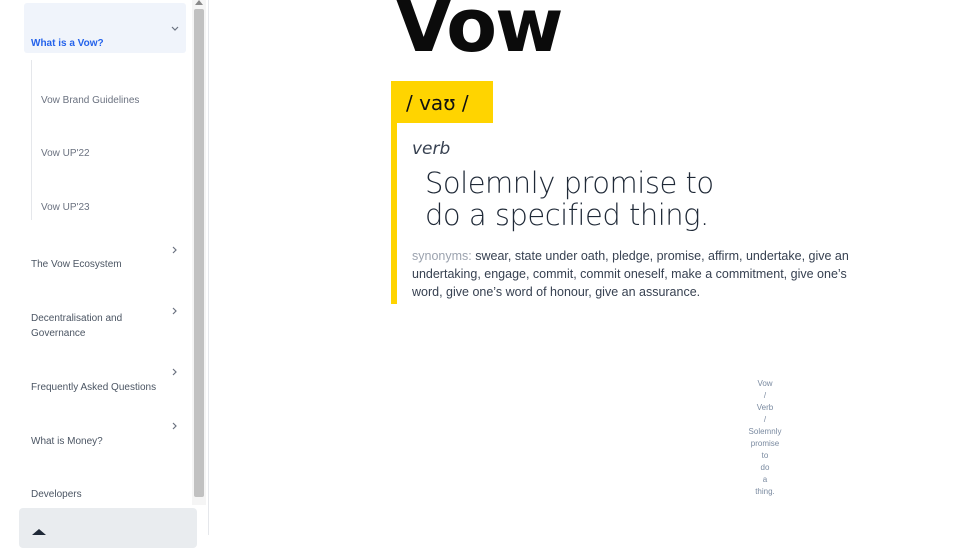 Image resolution: width=975 pixels, height=548 pixels. I want to click on pronunciation: / vaʊ /, so click(437, 103).